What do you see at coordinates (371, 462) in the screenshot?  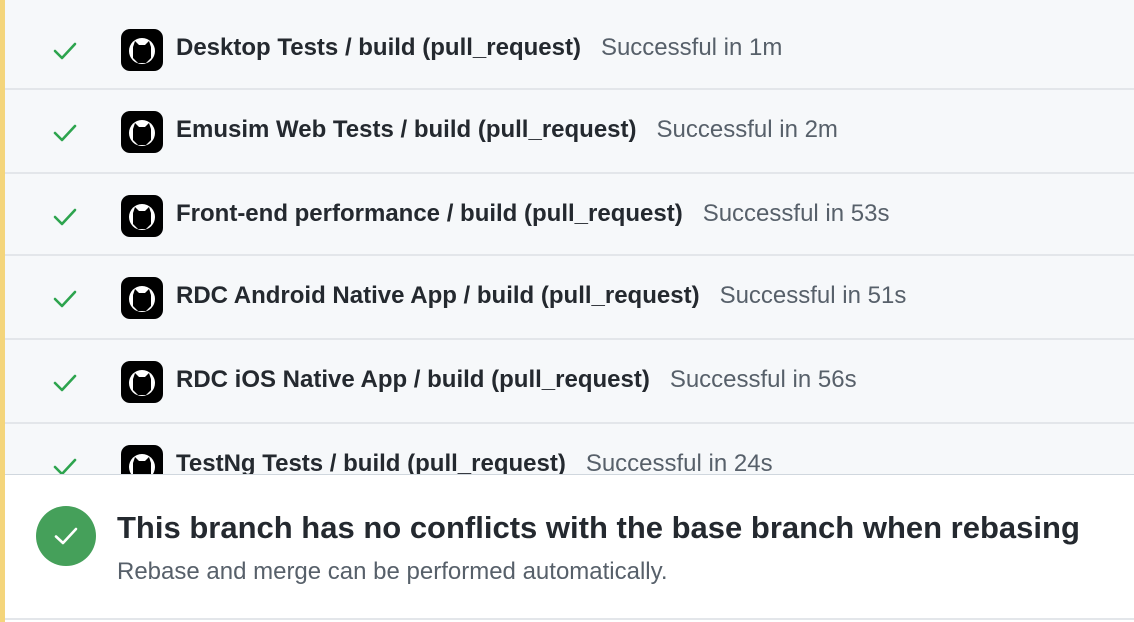 I see `check-name: TestNg Tests / build (pull_request)` at bounding box center [371, 462].